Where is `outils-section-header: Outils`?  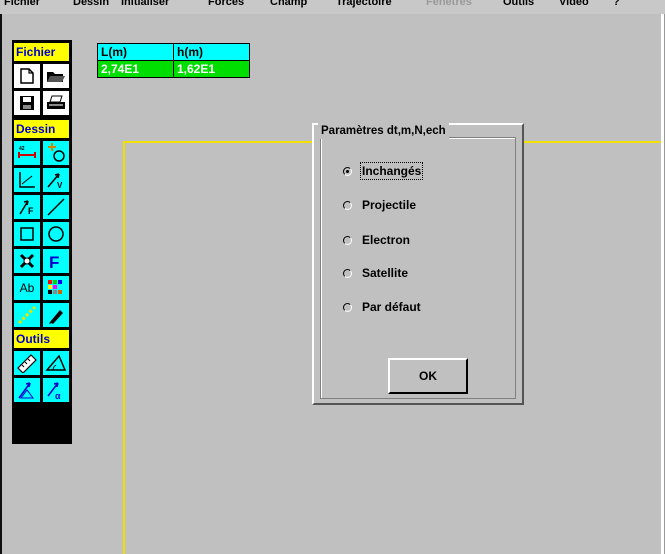
outils-section-header: Outils is located at coordinates (41, 339).